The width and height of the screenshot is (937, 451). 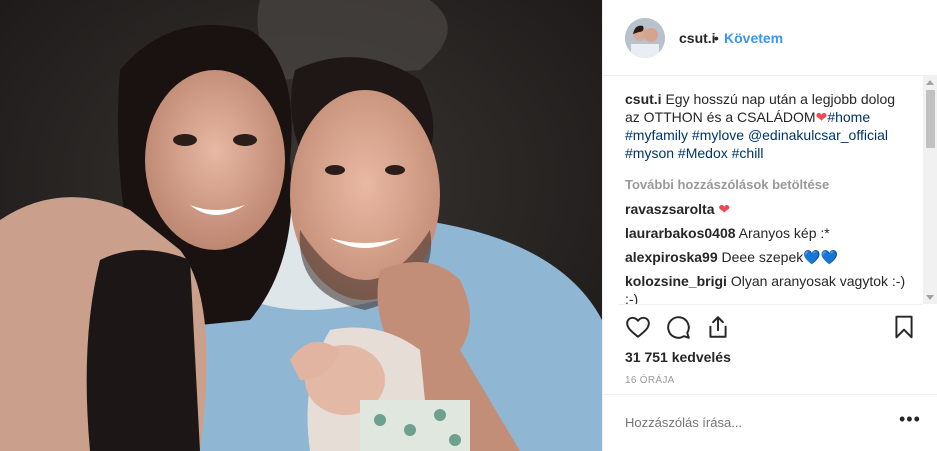 What do you see at coordinates (762, 257) in the screenshot?
I see `comment-text: Deee szepek` at bounding box center [762, 257].